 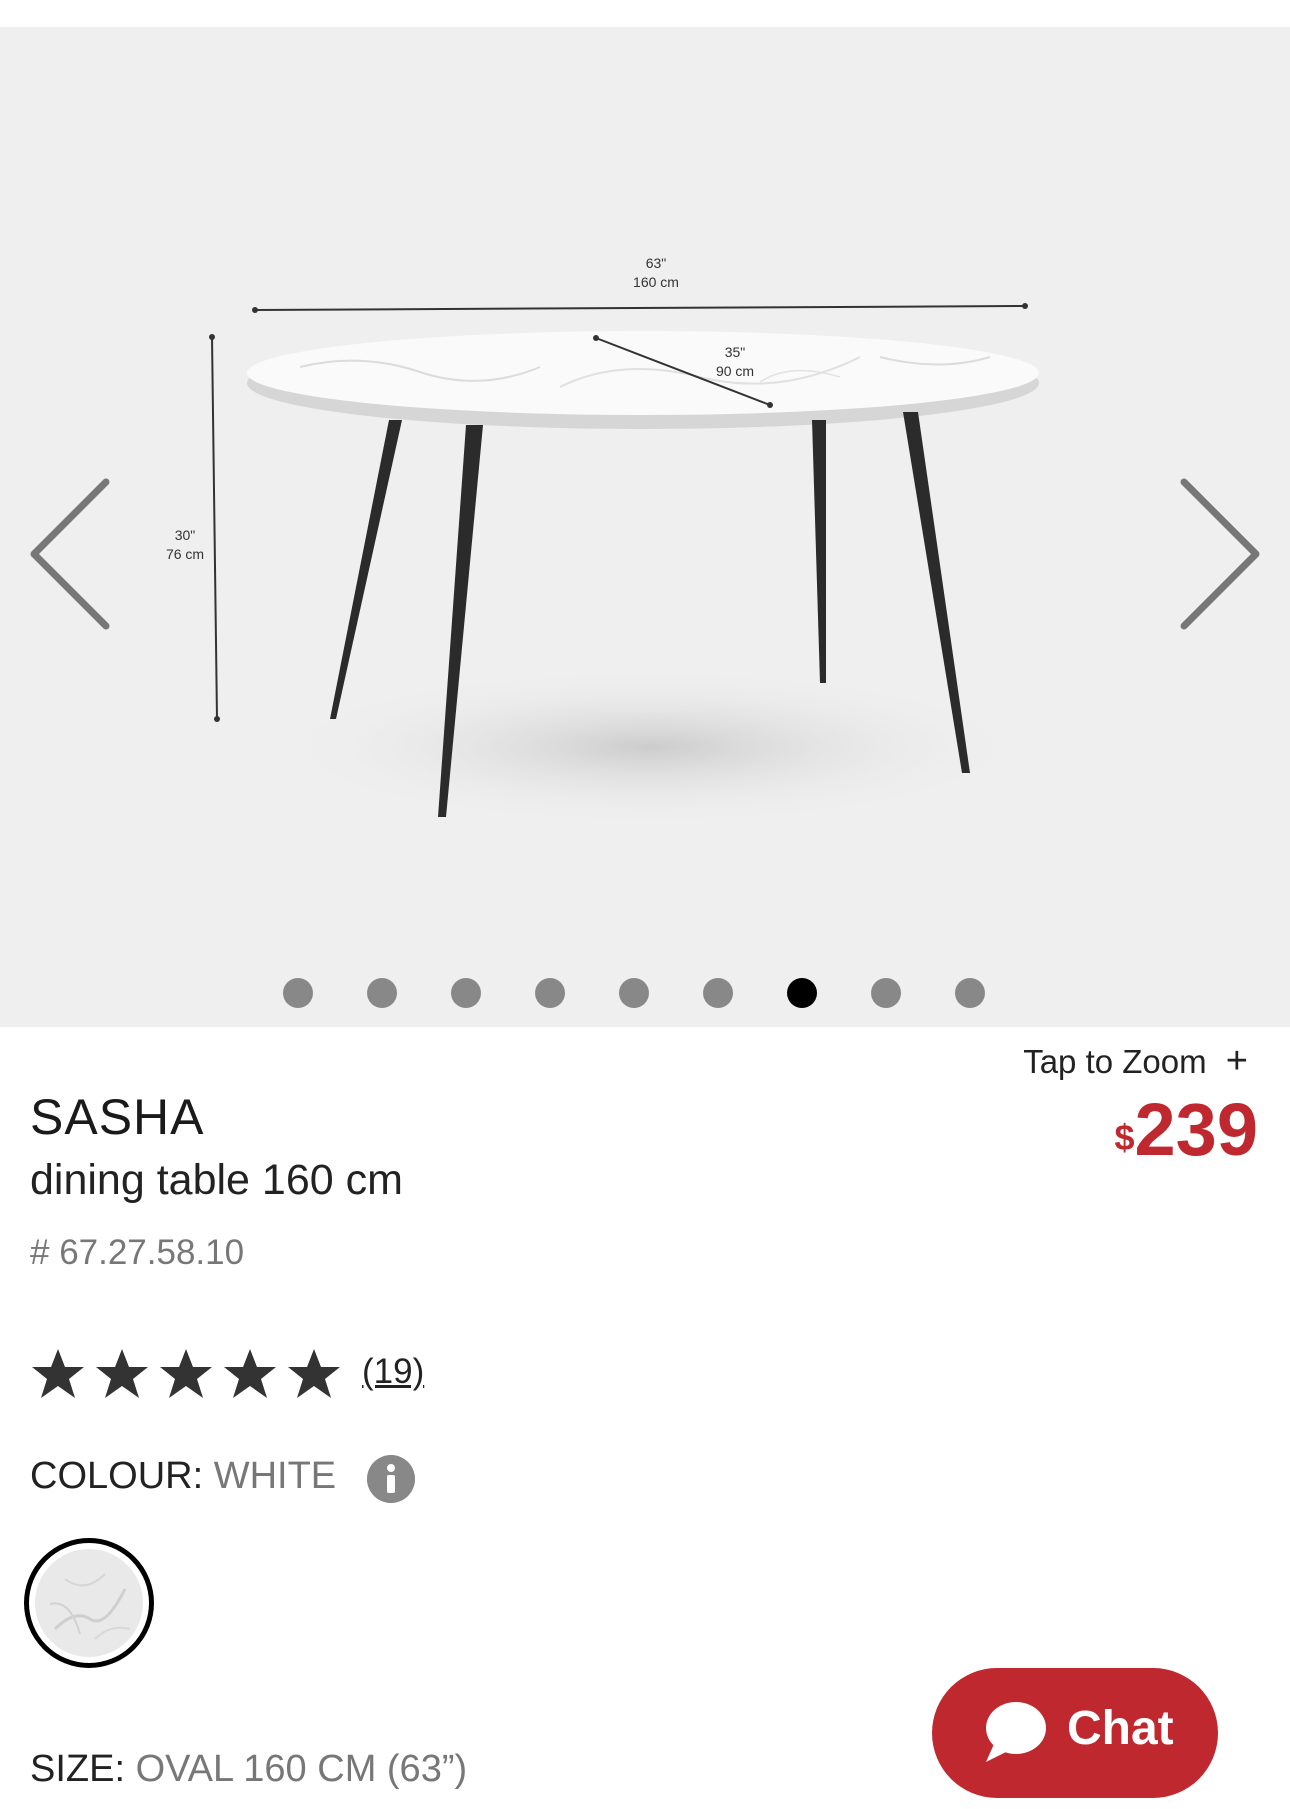 I want to click on chat-bubble-icon, so click(x=1016, y=1732).